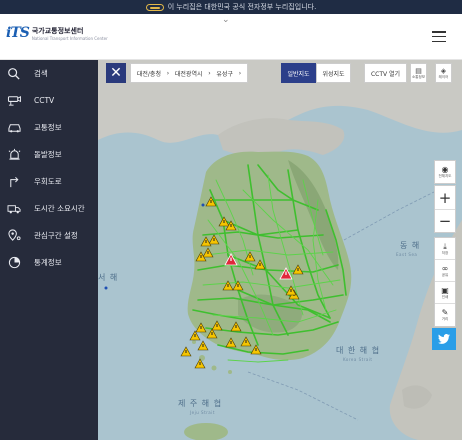  What do you see at coordinates (18, 33) in the screenshot?
I see `logo-mark: iTS` at bounding box center [18, 33].